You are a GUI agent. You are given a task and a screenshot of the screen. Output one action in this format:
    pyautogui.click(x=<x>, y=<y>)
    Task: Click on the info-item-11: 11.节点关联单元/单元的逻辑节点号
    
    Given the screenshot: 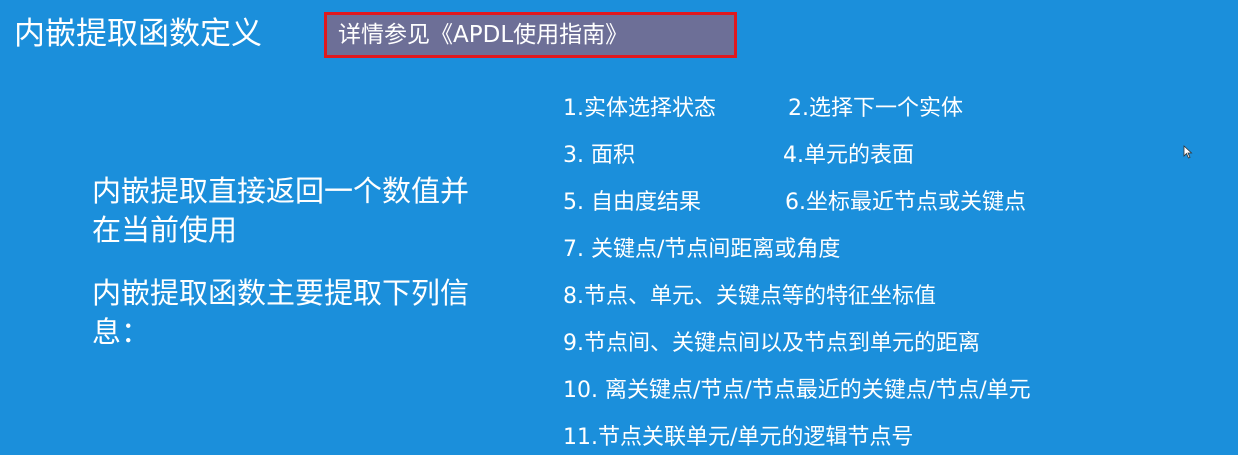 What is the action you would take?
    pyautogui.click(x=738, y=437)
    